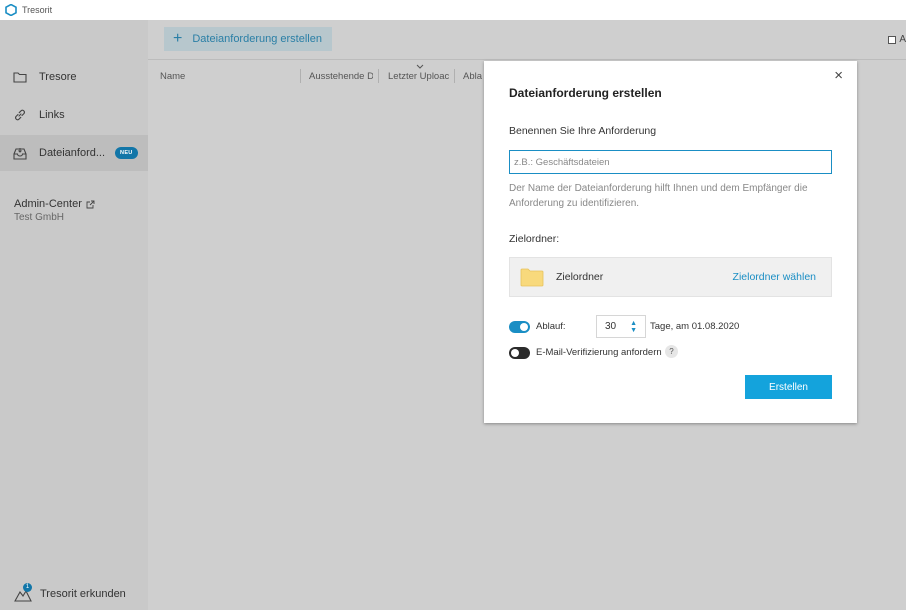 The height and width of the screenshot is (610, 906). Describe the element at coordinates (74, 115) in the screenshot. I see `sidebar-item-links: Links` at that location.